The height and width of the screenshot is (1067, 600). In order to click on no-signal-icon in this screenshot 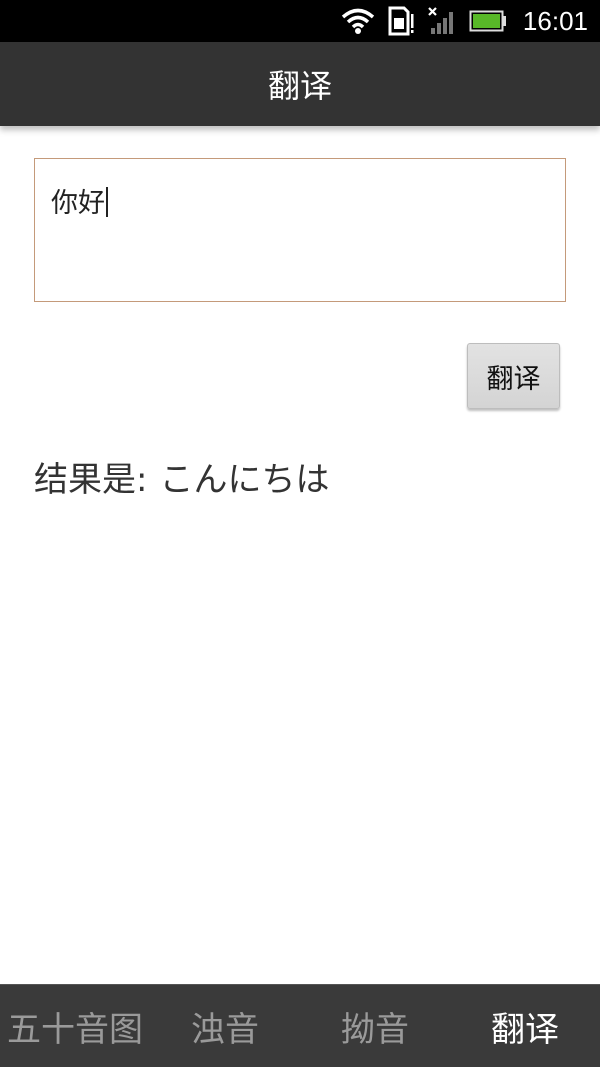, I will do `click(442, 21)`.